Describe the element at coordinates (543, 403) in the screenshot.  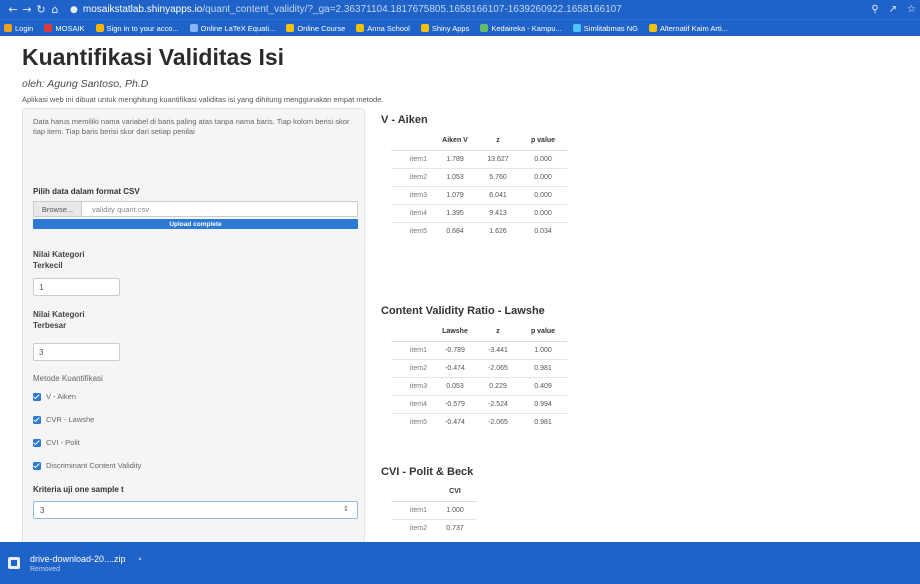
I see `table-cell: 0.994` at that location.